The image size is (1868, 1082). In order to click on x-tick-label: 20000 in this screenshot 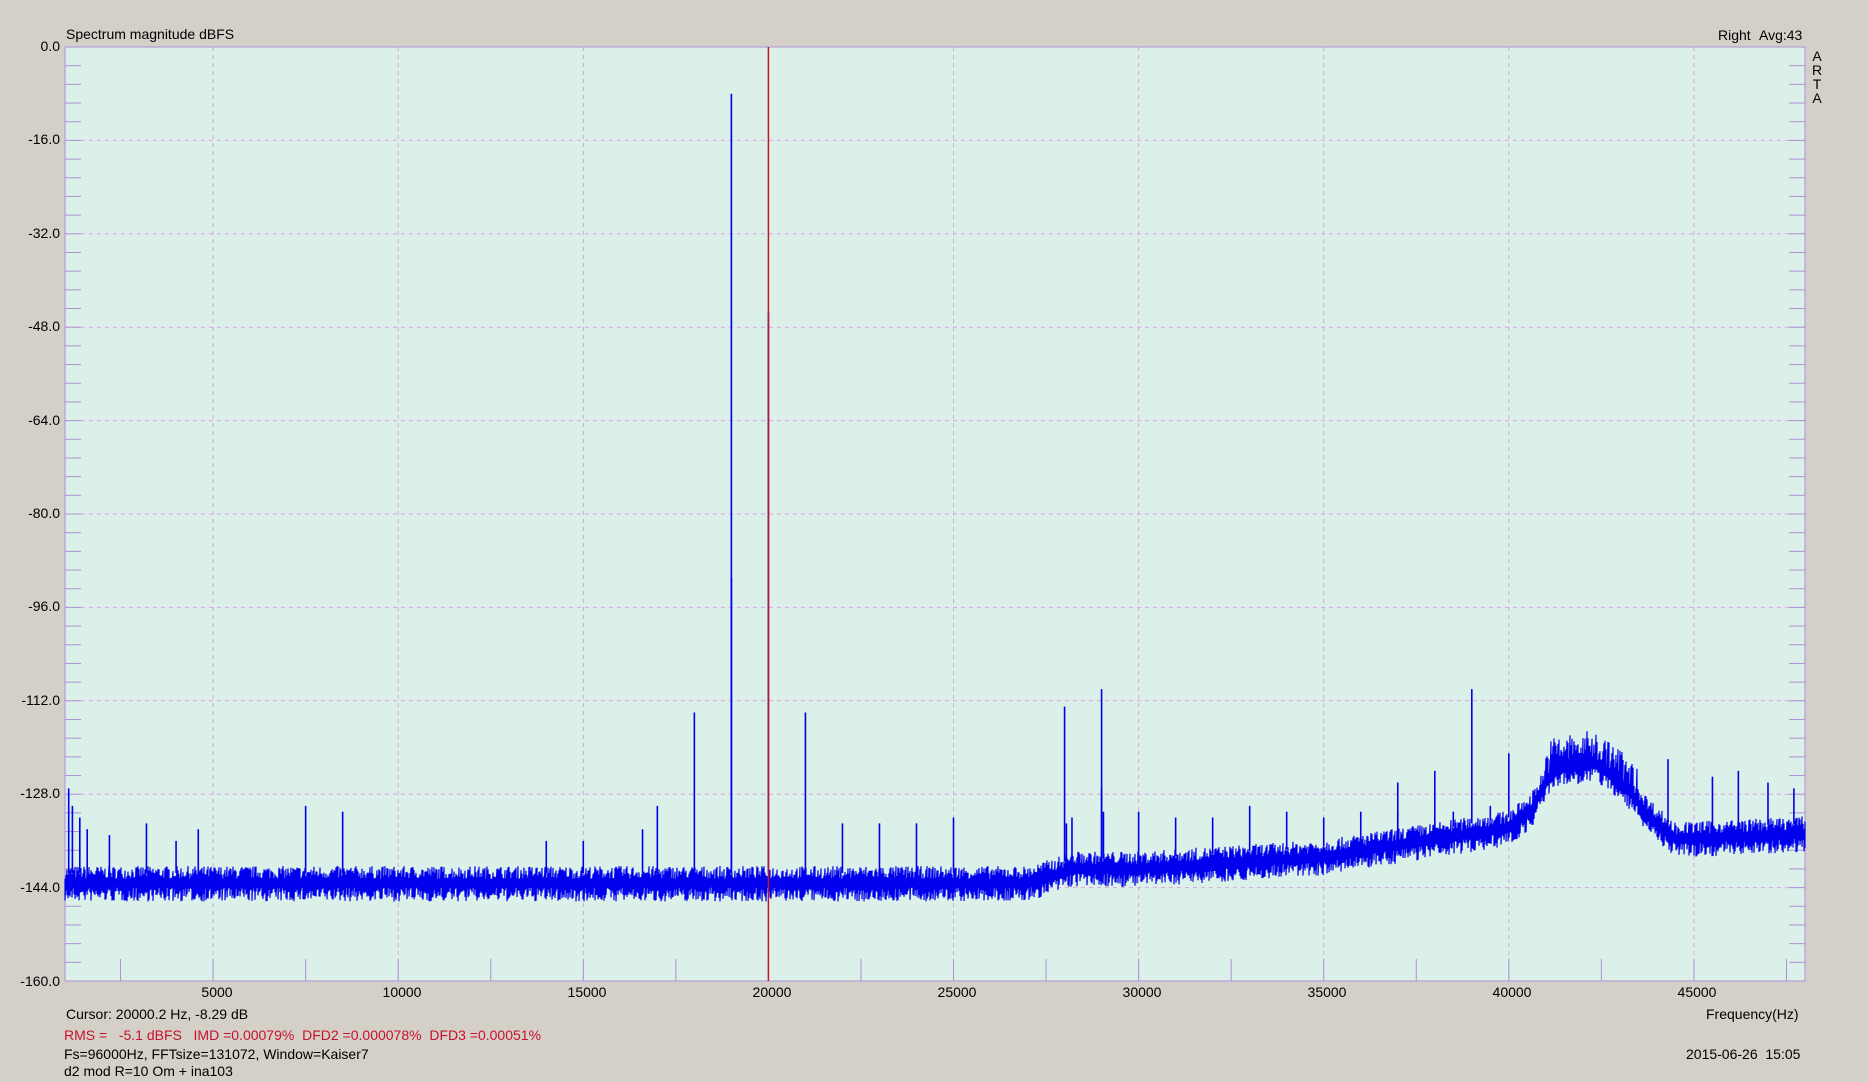, I will do `click(772, 992)`.